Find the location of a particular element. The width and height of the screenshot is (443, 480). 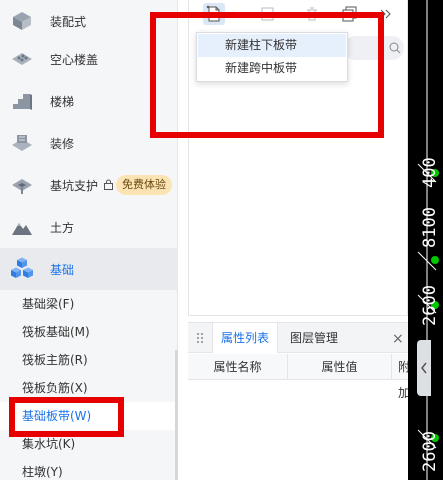

subitem-raft-foundation: 筏板基础(M) is located at coordinates (89, 332).